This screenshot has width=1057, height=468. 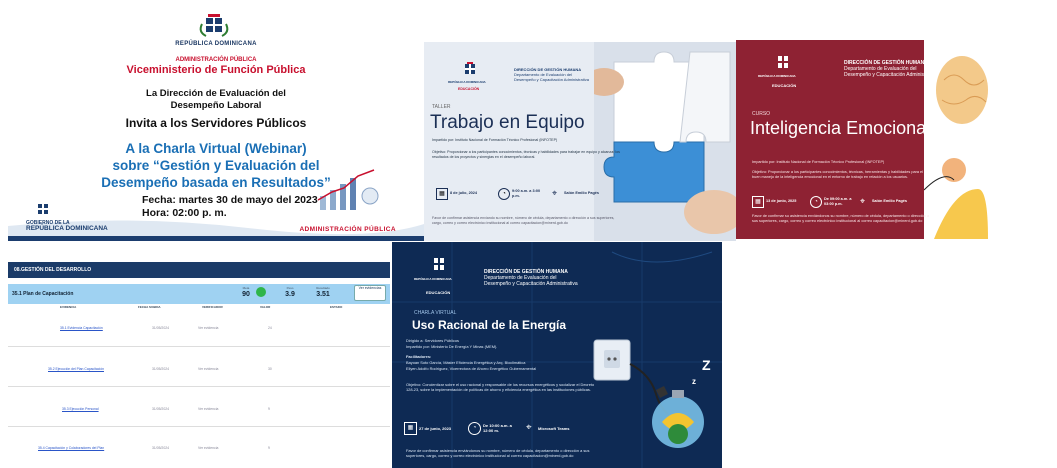 I want to click on svg-text: z, so click(x=694, y=381).